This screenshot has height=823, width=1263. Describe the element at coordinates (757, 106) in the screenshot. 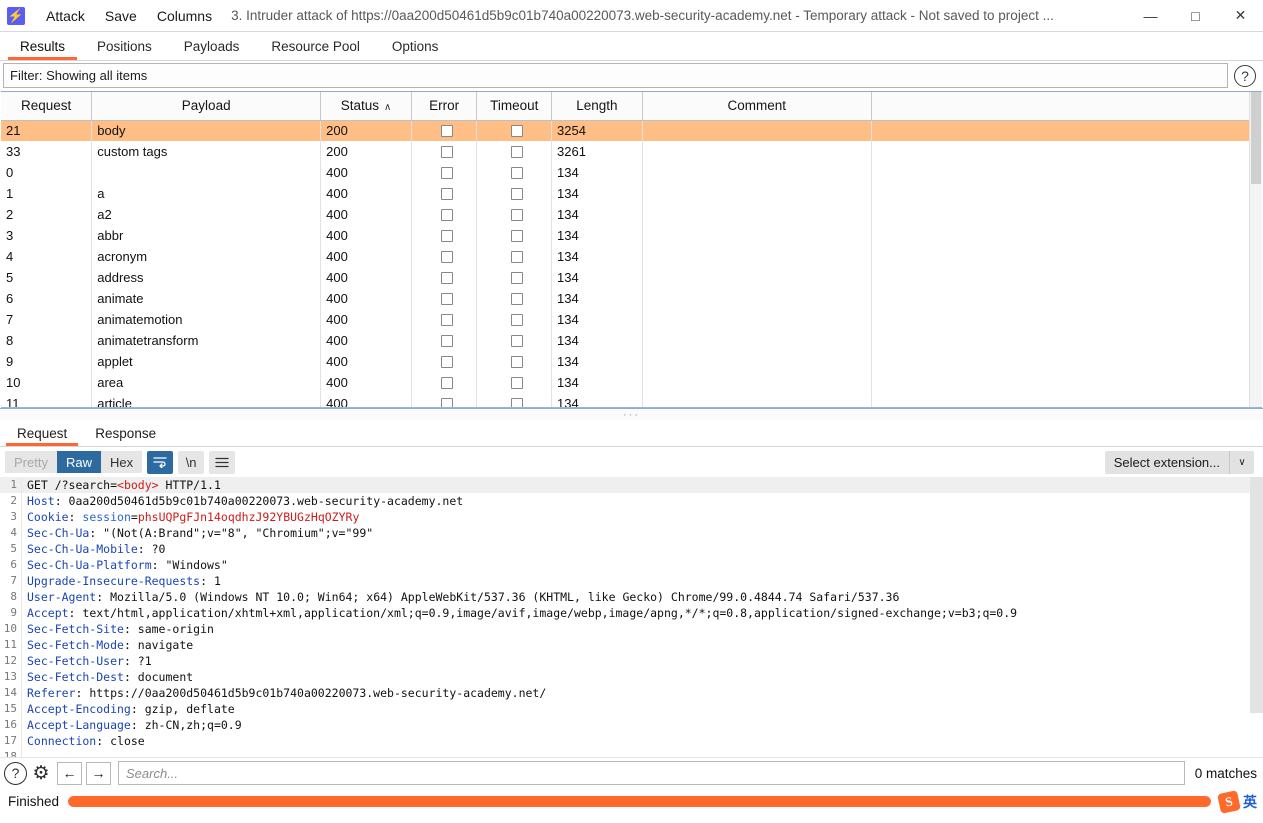

I see `column-header-comment: Comment` at that location.